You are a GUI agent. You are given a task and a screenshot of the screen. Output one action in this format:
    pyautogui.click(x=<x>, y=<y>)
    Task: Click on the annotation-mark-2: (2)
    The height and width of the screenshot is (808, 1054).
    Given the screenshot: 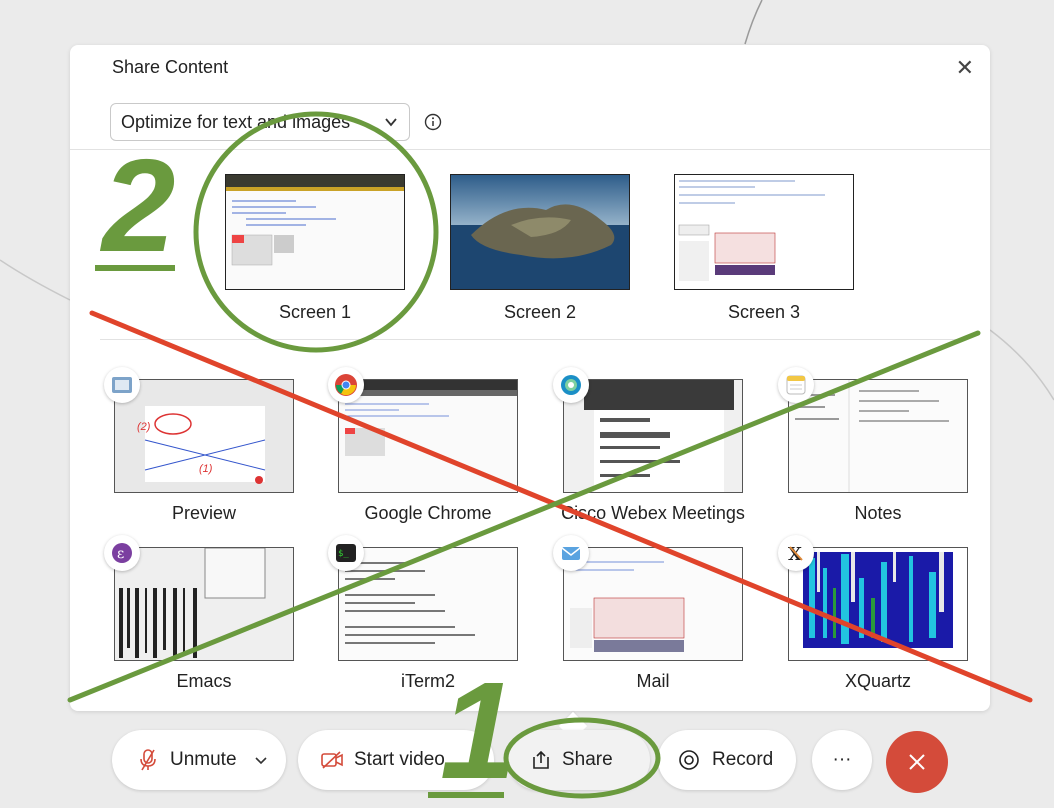 What is the action you would take?
    pyautogui.click(x=144, y=427)
    